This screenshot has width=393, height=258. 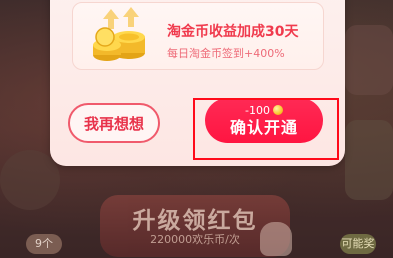 What do you see at coordinates (226, 53) in the screenshot?
I see `benefit-description: 每日淘金币签到+400%` at bounding box center [226, 53].